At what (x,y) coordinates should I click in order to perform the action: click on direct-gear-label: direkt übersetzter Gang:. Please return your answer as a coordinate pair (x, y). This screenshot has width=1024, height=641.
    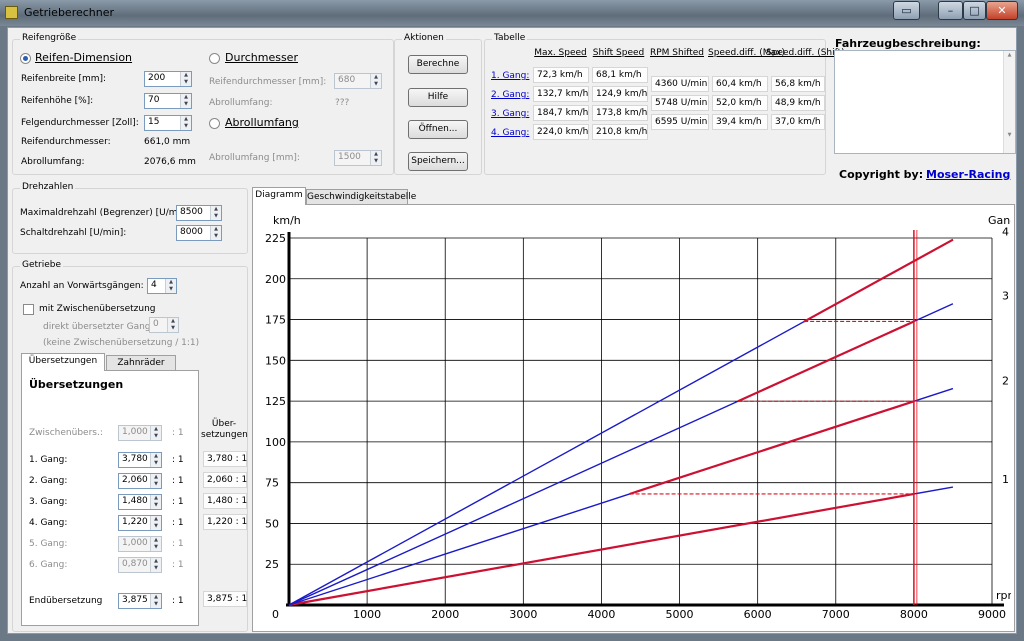
    Looking at the image, I should click on (98, 327).